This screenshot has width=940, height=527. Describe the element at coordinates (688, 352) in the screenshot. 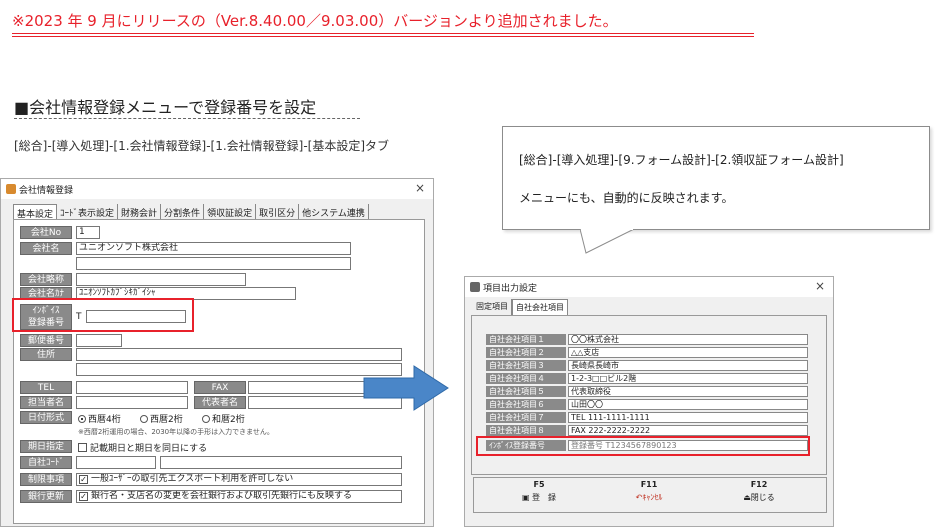

I see `row-value: △△支店` at that location.